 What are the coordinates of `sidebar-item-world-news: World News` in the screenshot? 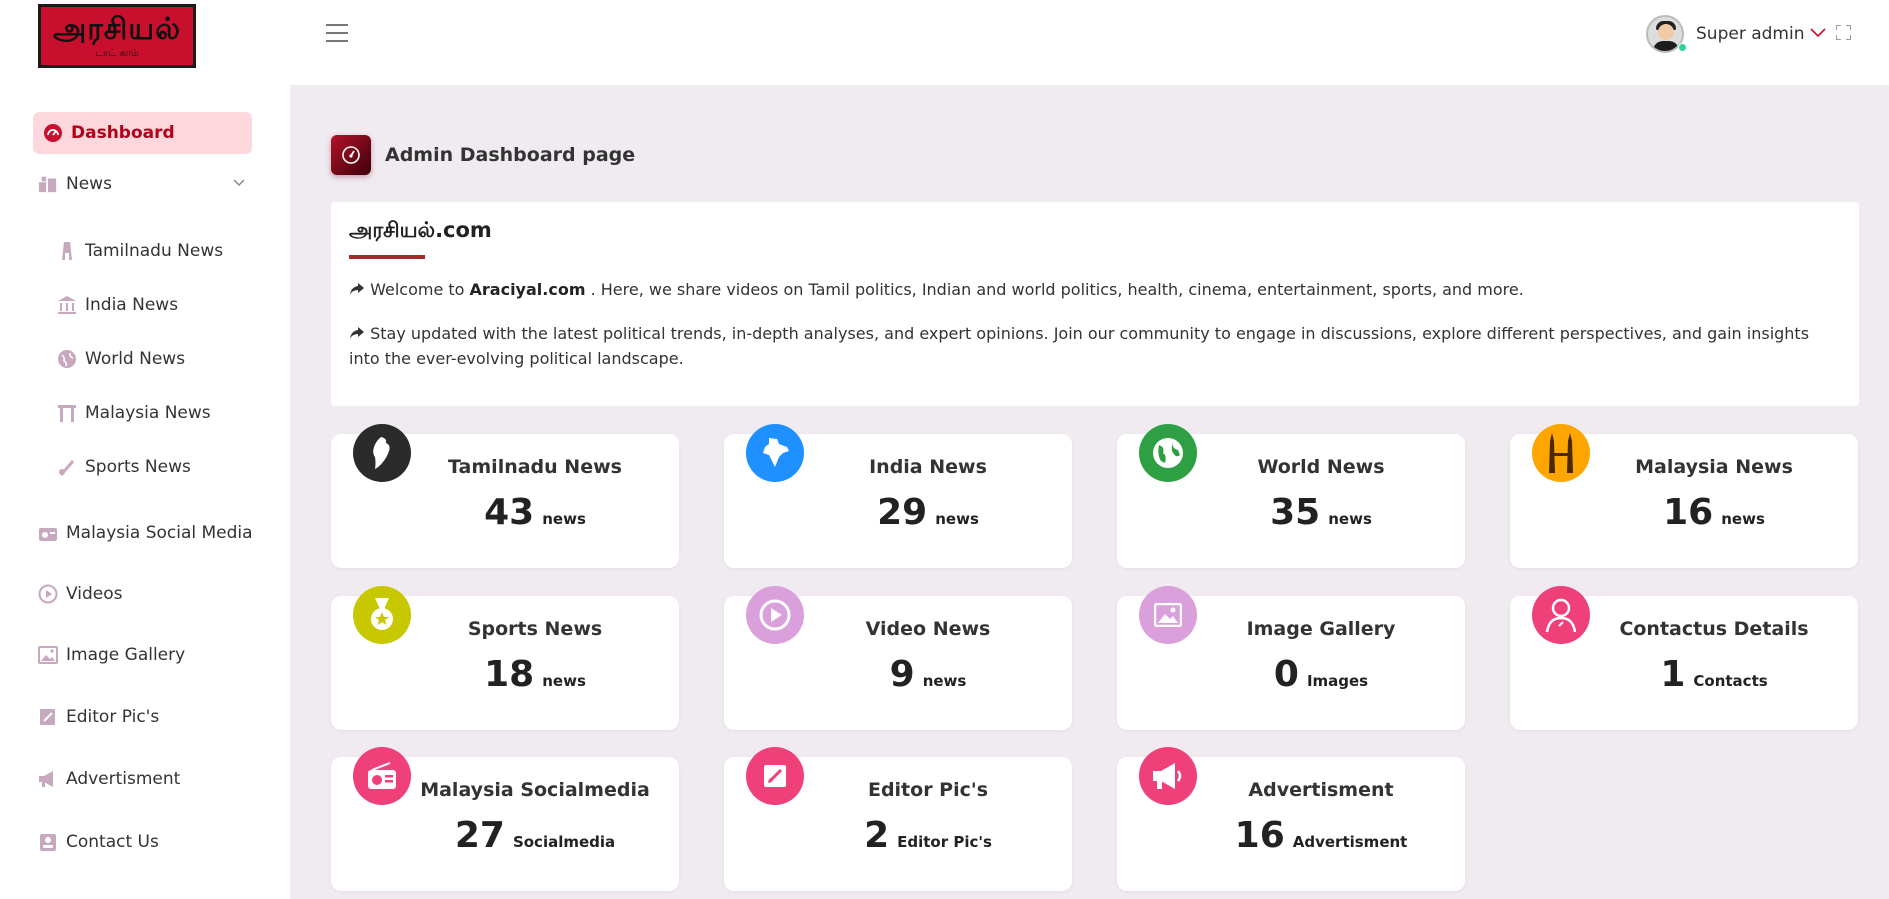 It's located at (121, 359).